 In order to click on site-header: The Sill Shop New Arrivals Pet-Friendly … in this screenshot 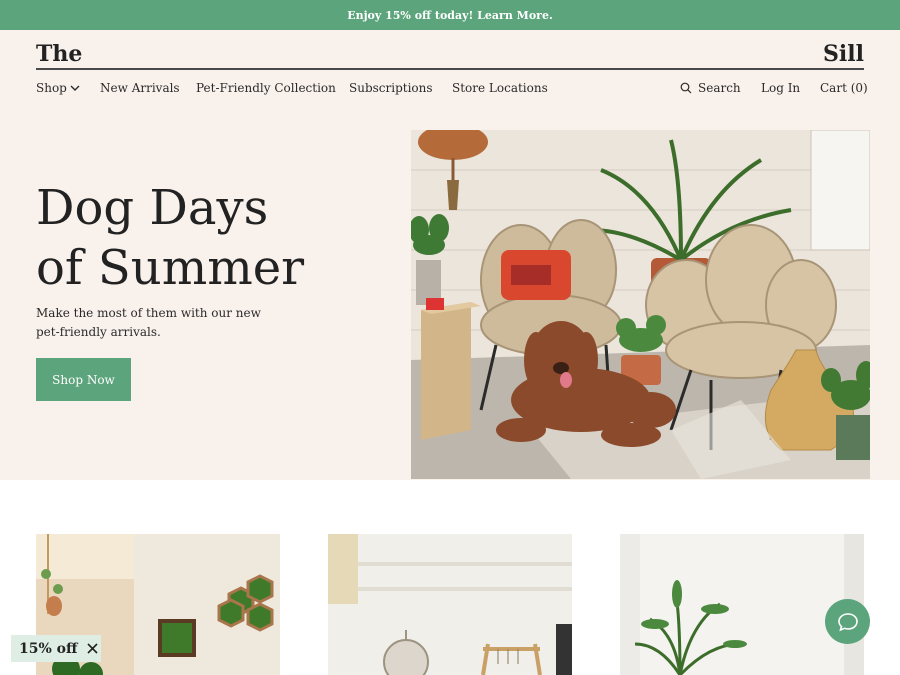, I will do `click(450, 80)`.